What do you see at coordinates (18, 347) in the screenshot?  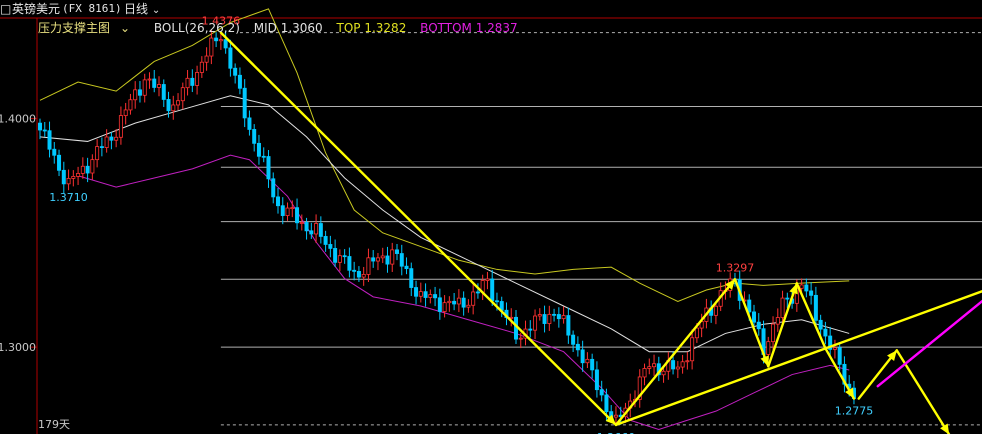 I see `price-tick-label: 1.3000` at bounding box center [18, 347].